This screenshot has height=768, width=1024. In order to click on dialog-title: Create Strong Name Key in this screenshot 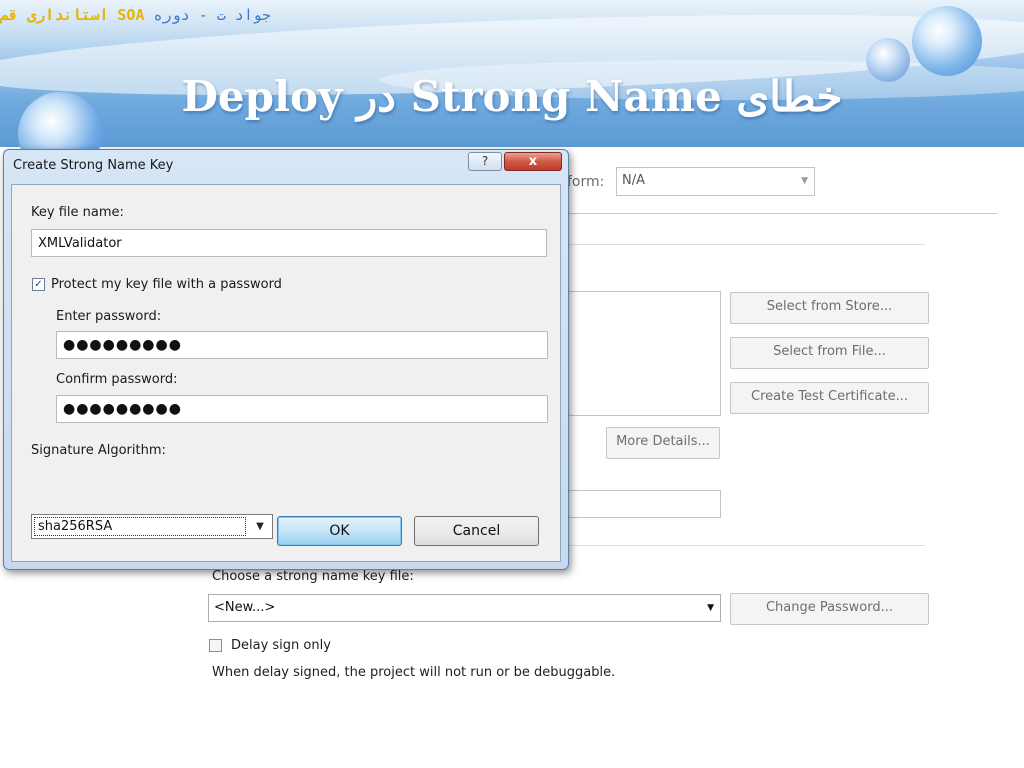, I will do `click(93, 165)`.